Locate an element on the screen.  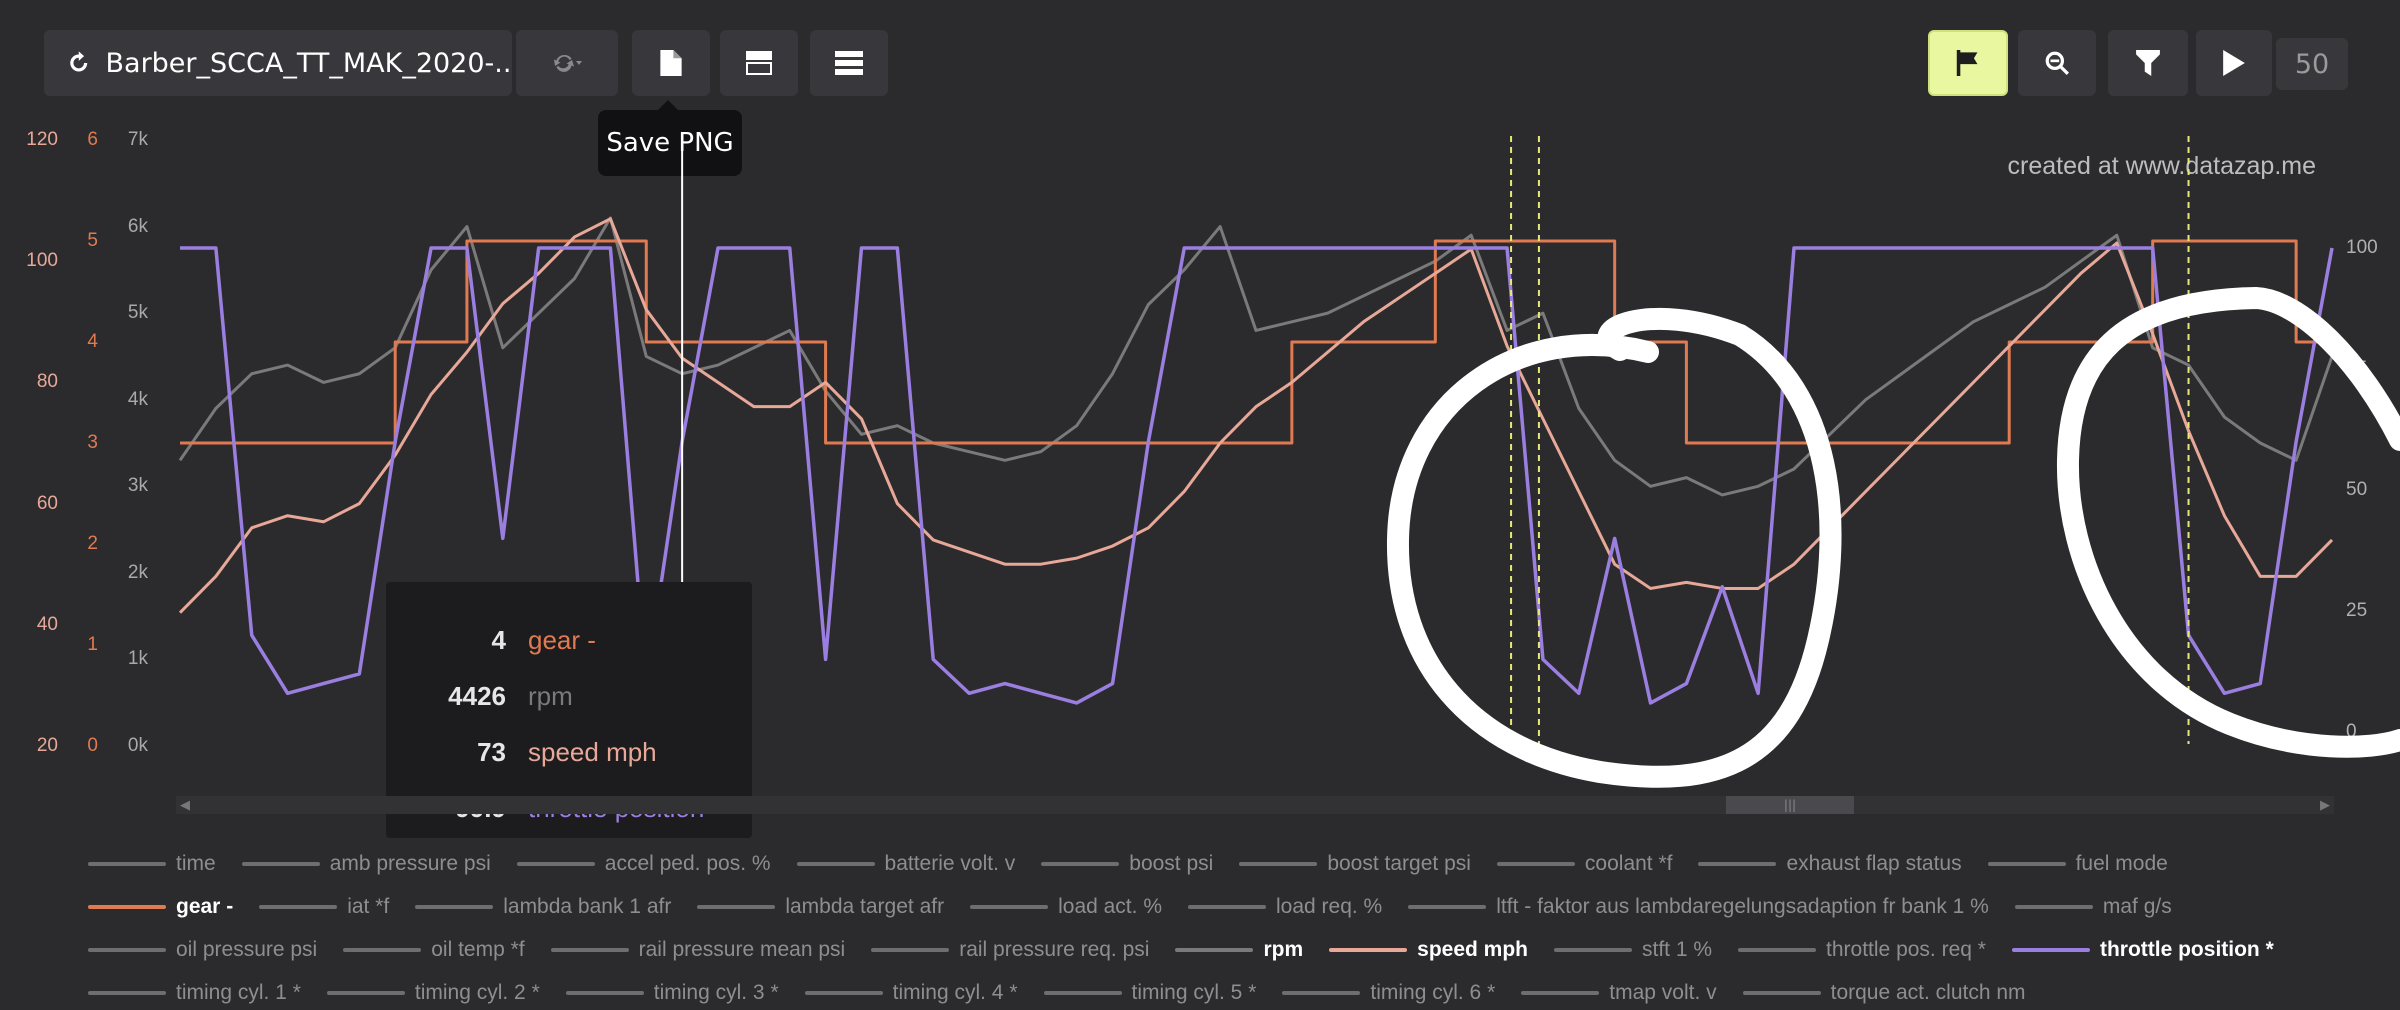
legend-item: coolant *f is located at coordinates (1584, 863).